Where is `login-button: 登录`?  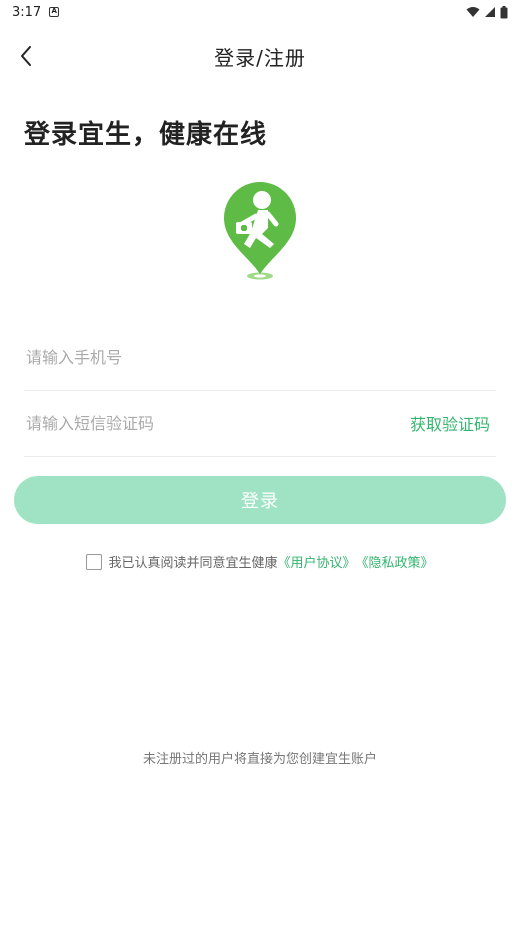
login-button: 登录 is located at coordinates (260, 500).